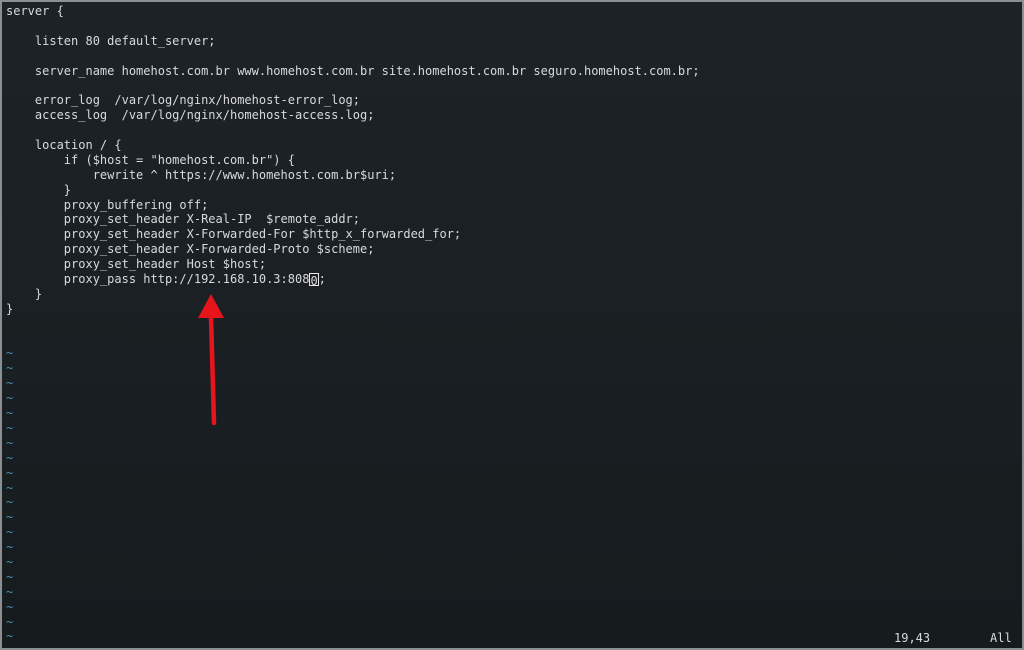  Describe the element at coordinates (150, 159) in the screenshot. I see `code-line: if ($host = "homehost.com.br") {` at that location.